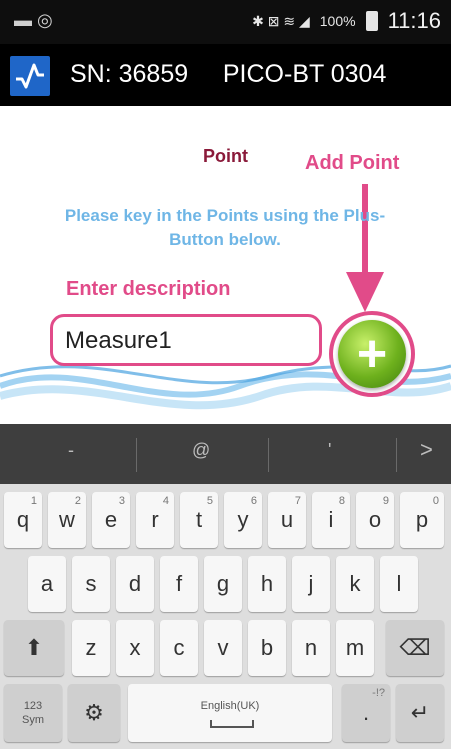  Describe the element at coordinates (47, 584) in the screenshot. I see `key-a: a` at that location.